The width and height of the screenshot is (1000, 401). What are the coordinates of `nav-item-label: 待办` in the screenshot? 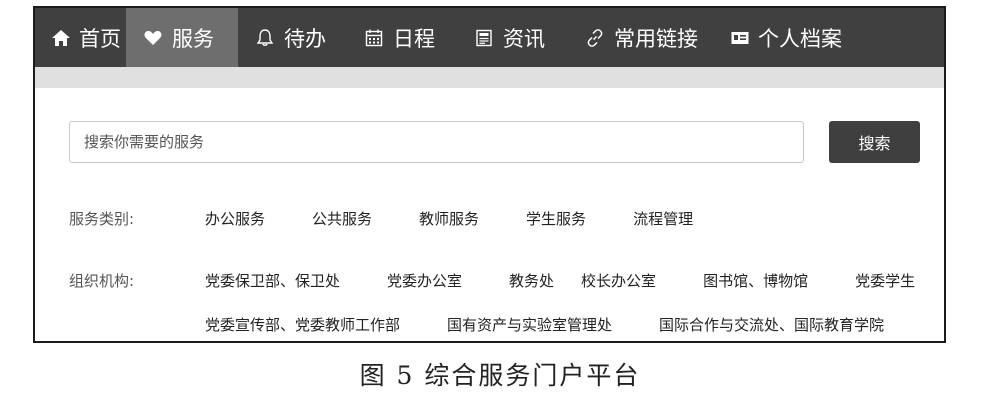 It's located at (305, 38).